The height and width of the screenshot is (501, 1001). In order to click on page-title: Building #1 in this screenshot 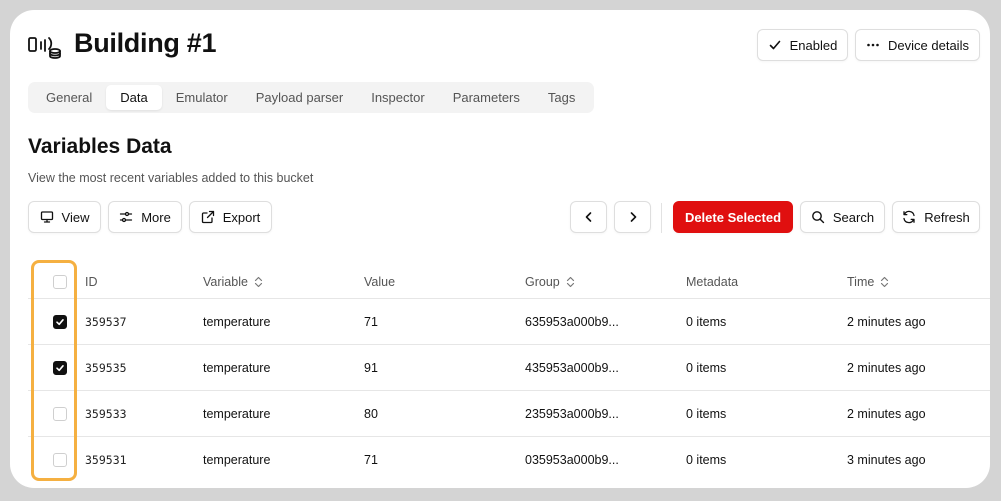, I will do `click(145, 43)`.